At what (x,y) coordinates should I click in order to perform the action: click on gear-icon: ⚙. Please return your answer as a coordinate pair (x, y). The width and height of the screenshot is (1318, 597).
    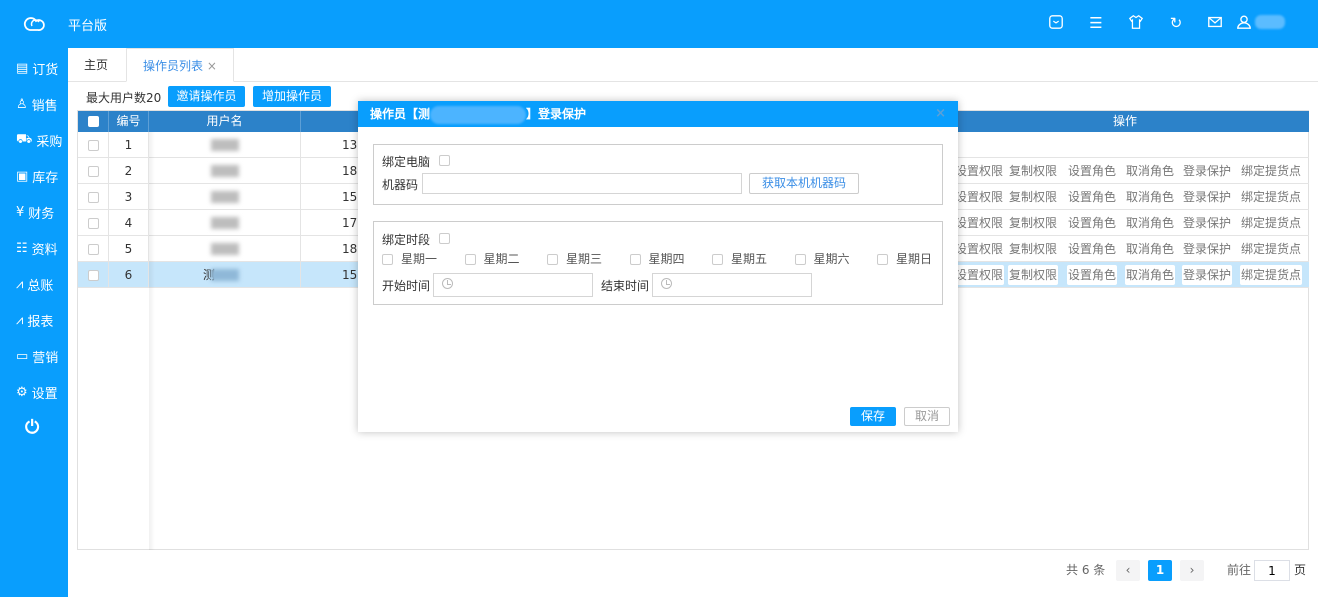
    Looking at the image, I should click on (22, 392).